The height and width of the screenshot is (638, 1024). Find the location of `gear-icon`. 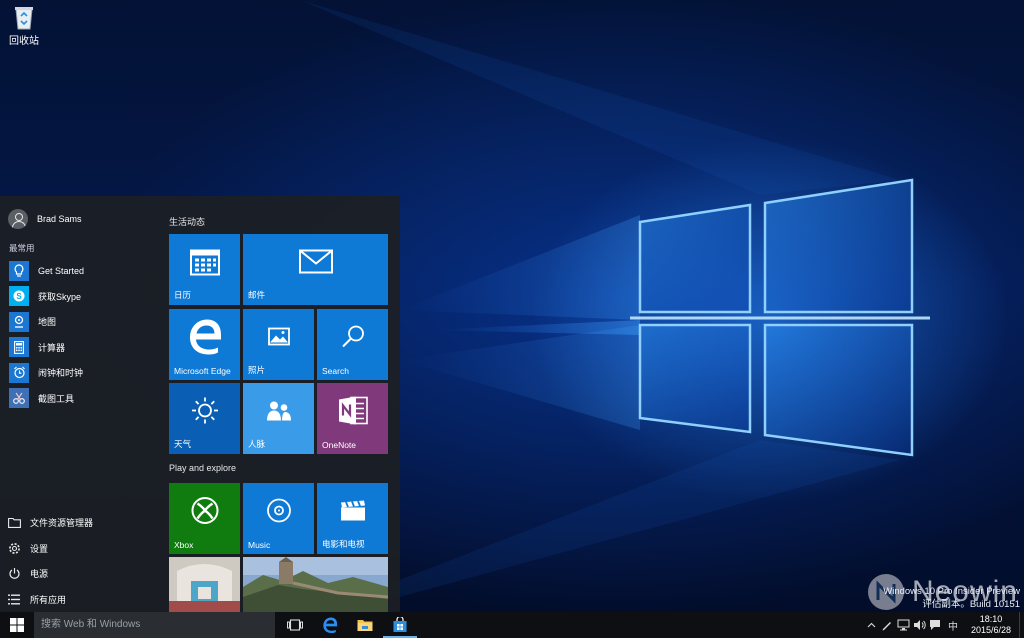

gear-icon is located at coordinates (14, 548).